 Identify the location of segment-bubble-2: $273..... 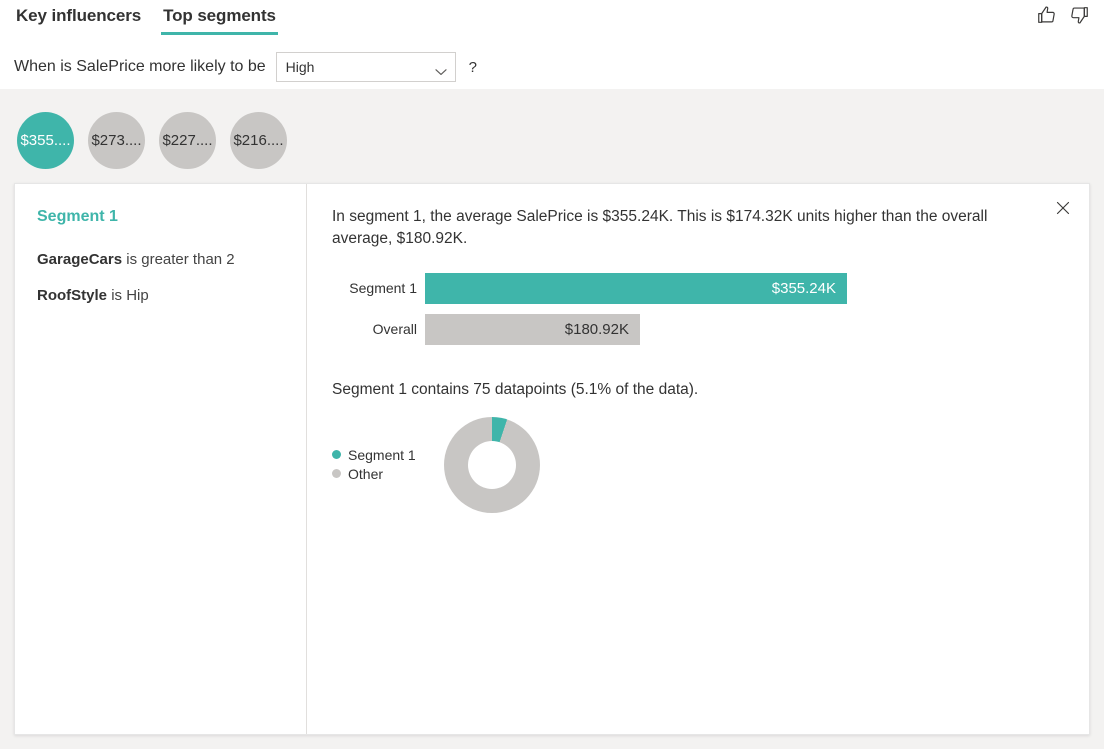
(116, 140).